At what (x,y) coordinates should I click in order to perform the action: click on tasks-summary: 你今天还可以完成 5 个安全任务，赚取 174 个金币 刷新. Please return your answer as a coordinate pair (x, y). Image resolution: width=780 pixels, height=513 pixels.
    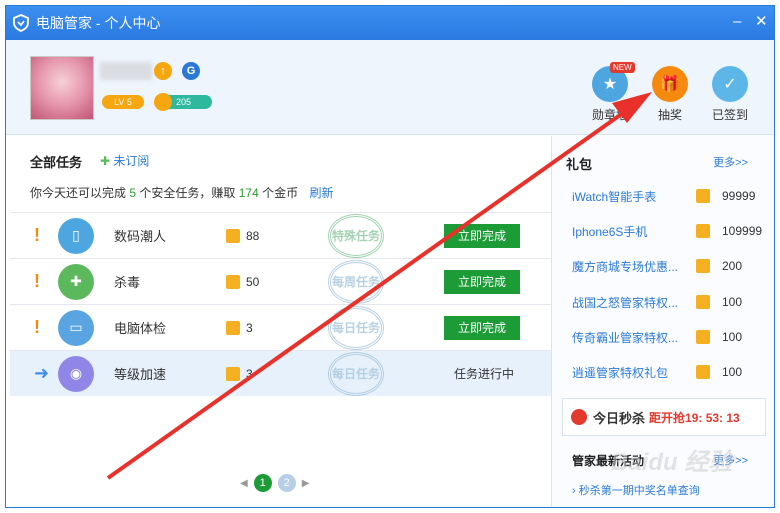
    Looking at the image, I should click on (182, 192).